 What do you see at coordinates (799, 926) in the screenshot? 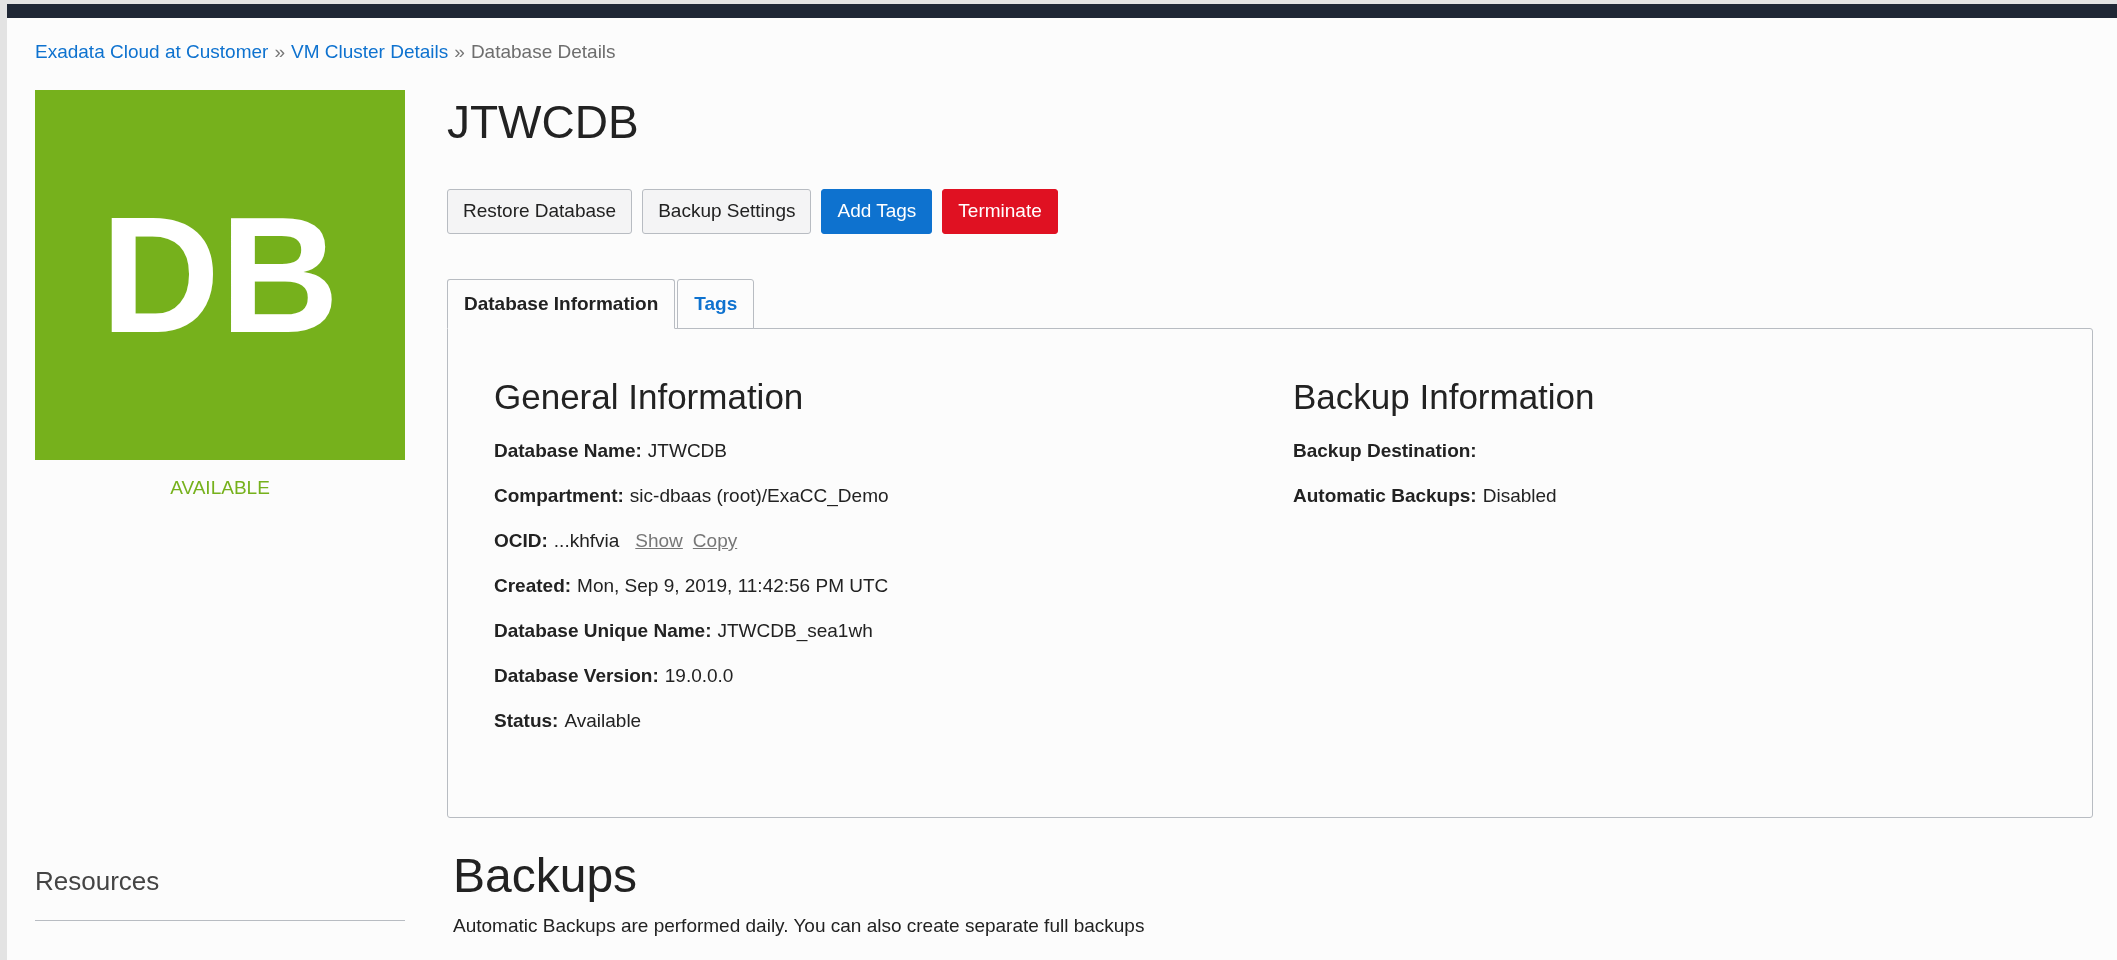
I see `backups-description: Automatic Backups are performed daily. You can also create separate full backups` at bounding box center [799, 926].